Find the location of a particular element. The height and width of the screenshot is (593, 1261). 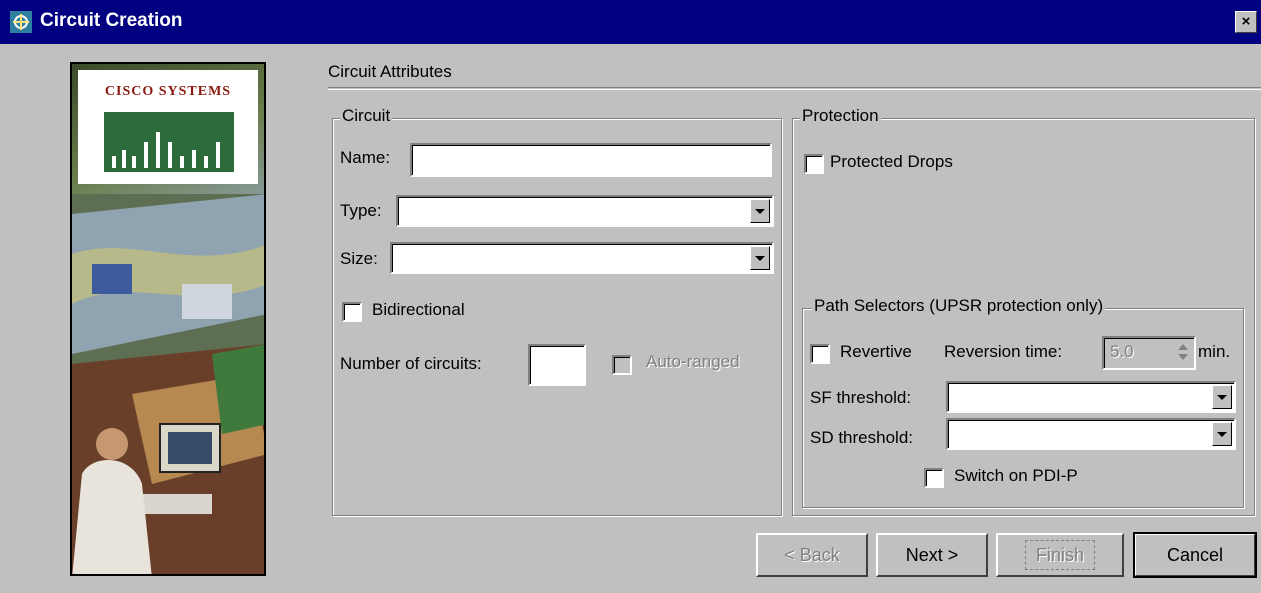

close-icon: × is located at coordinates (1246, 22).